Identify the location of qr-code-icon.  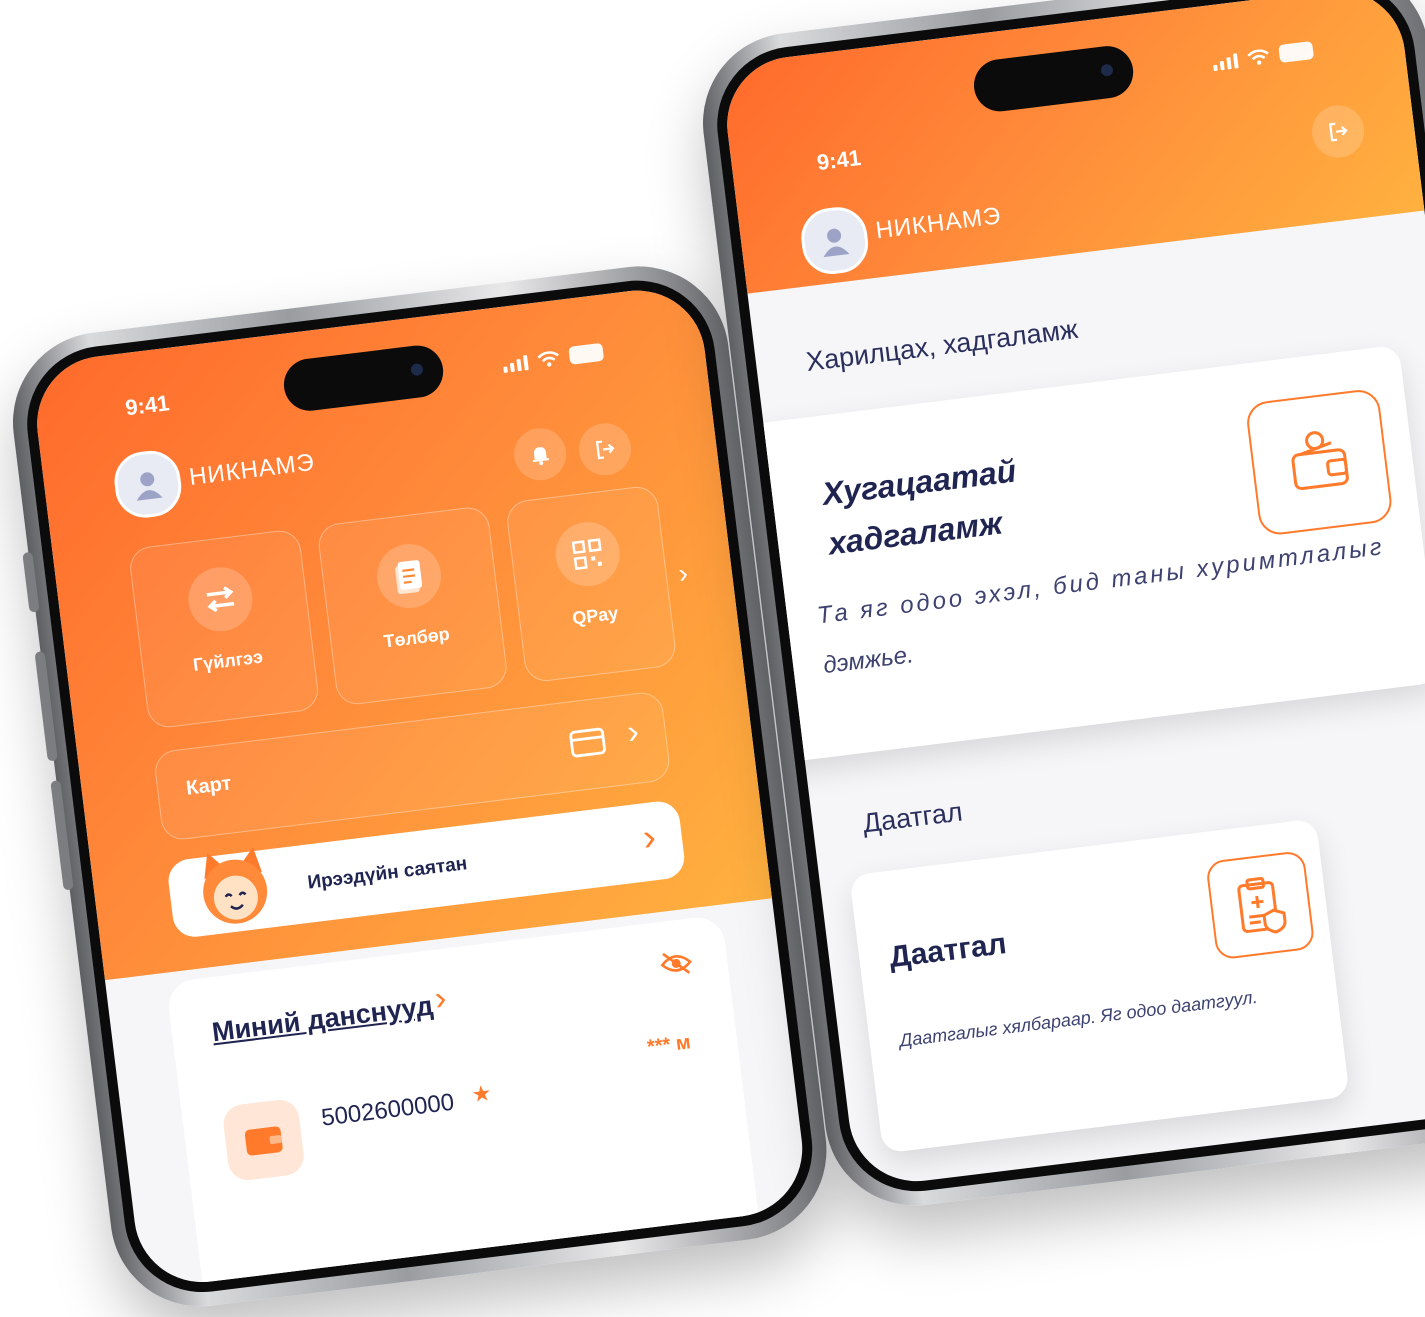
(588, 554).